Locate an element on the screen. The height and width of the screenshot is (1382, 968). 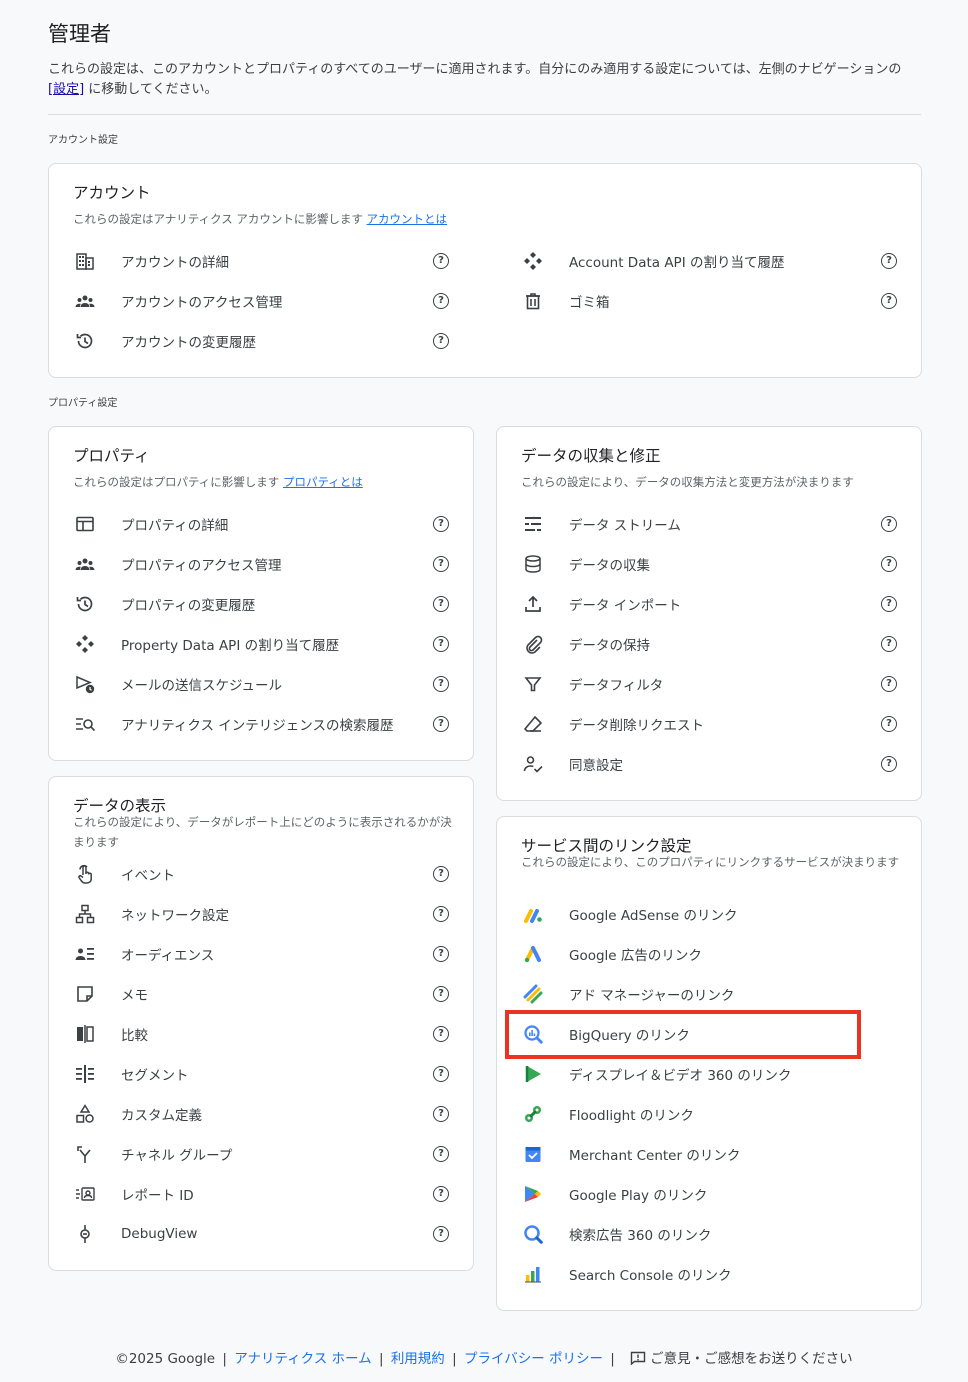
merge-icon is located at coordinates (85, 1154).